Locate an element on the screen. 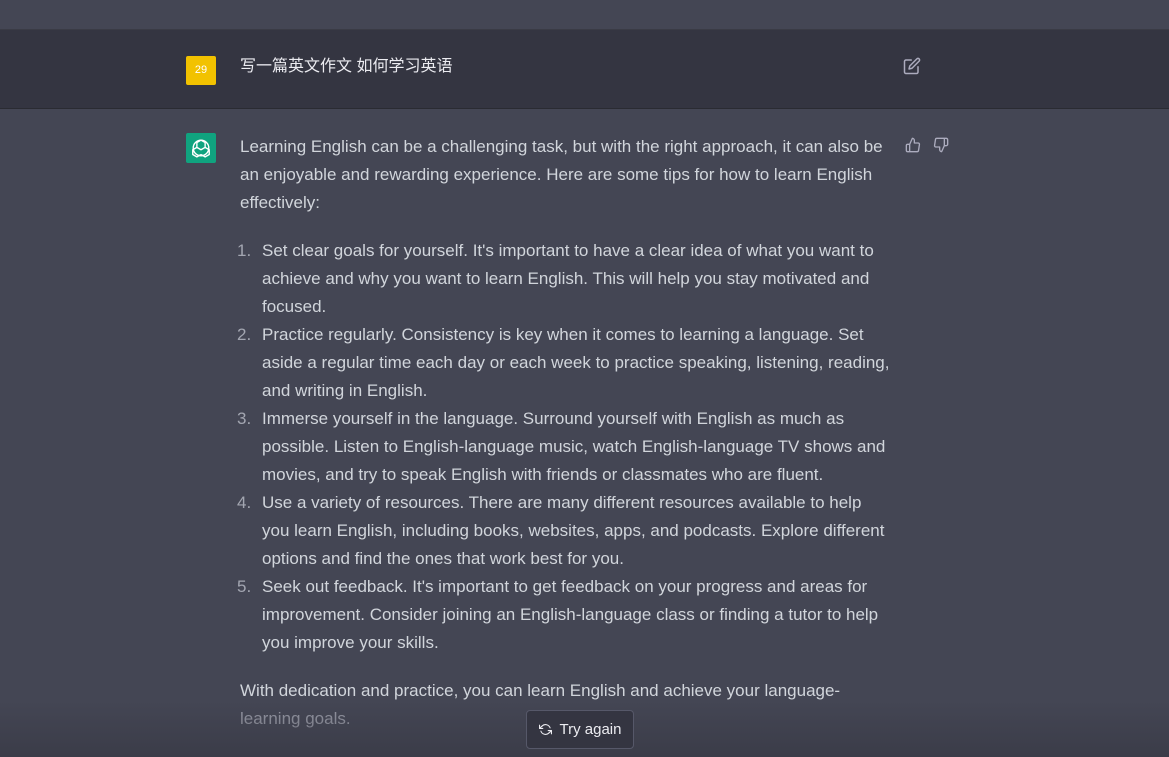  list-item-number: 5. is located at coordinates (244, 586).